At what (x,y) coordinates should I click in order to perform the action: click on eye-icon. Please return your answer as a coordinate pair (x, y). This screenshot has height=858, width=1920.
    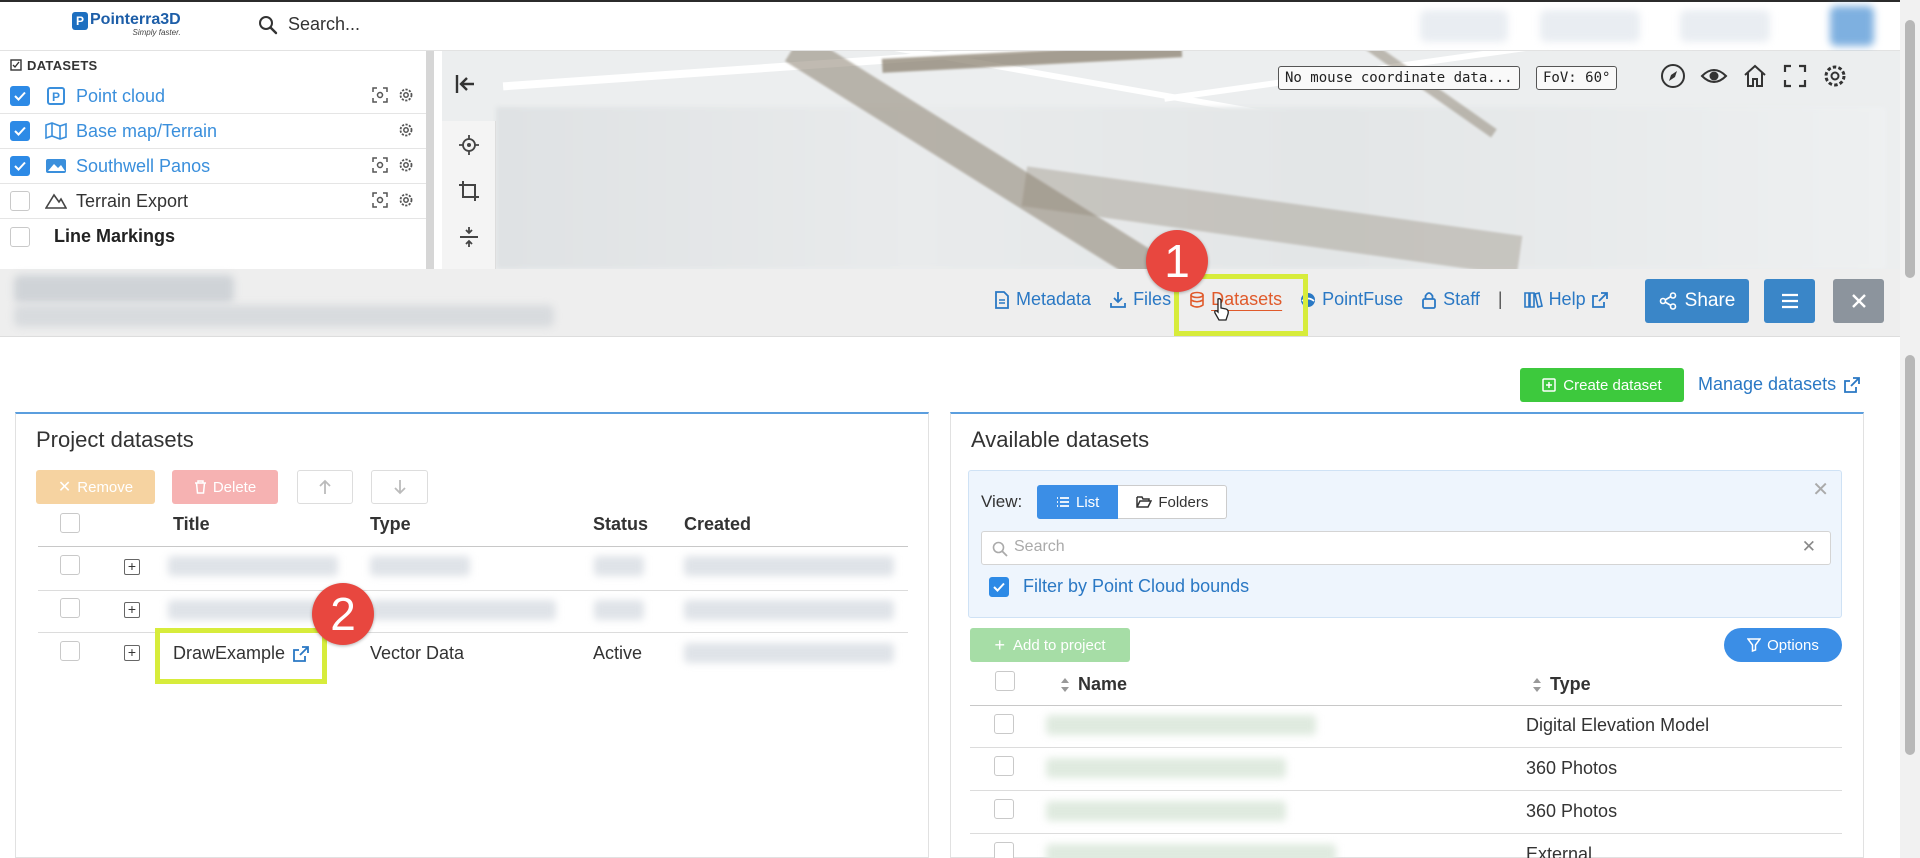
    Looking at the image, I should click on (1714, 76).